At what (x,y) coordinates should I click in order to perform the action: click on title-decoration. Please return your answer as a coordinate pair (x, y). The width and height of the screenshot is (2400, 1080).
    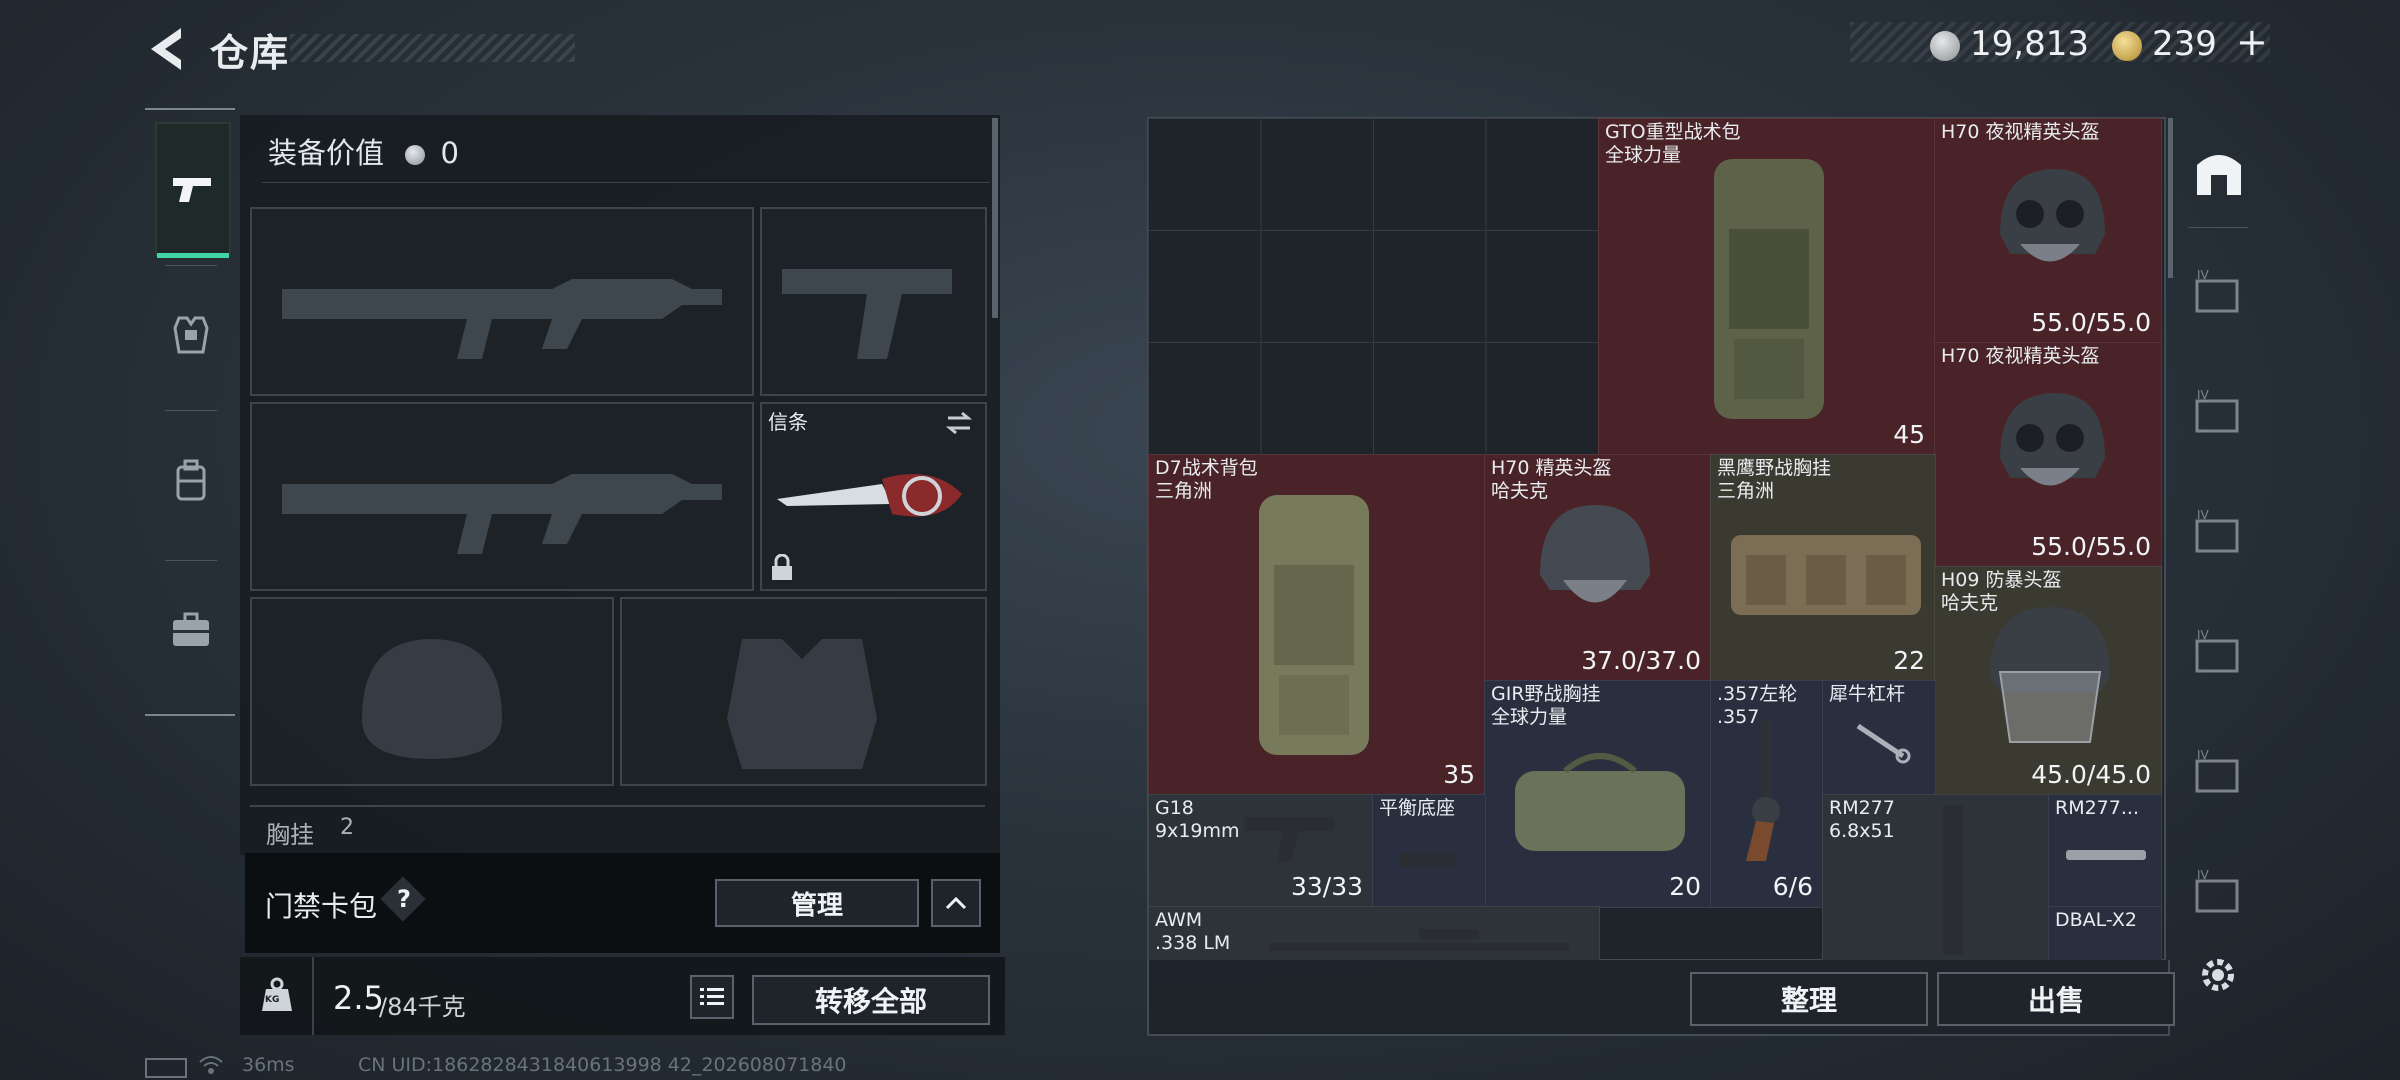
    Looking at the image, I should click on (432, 48).